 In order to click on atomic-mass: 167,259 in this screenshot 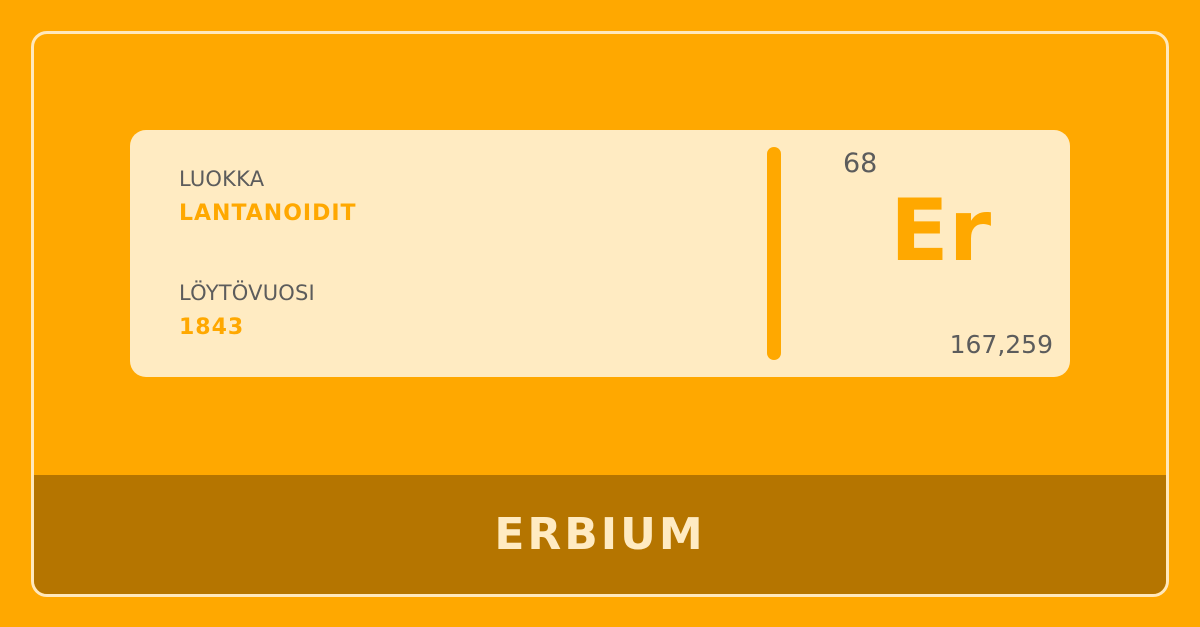, I will do `click(1001, 344)`.